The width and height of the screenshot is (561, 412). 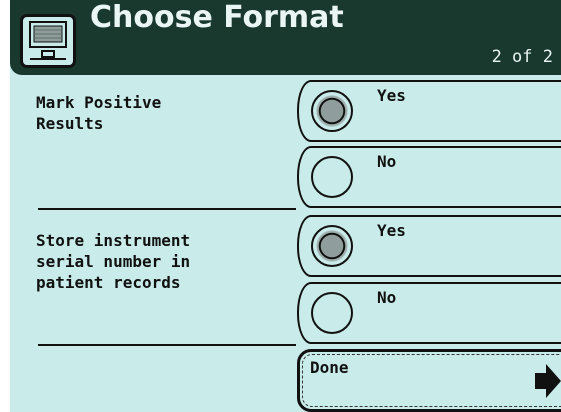 I want to click on arrow-right-icon, so click(x=548, y=381).